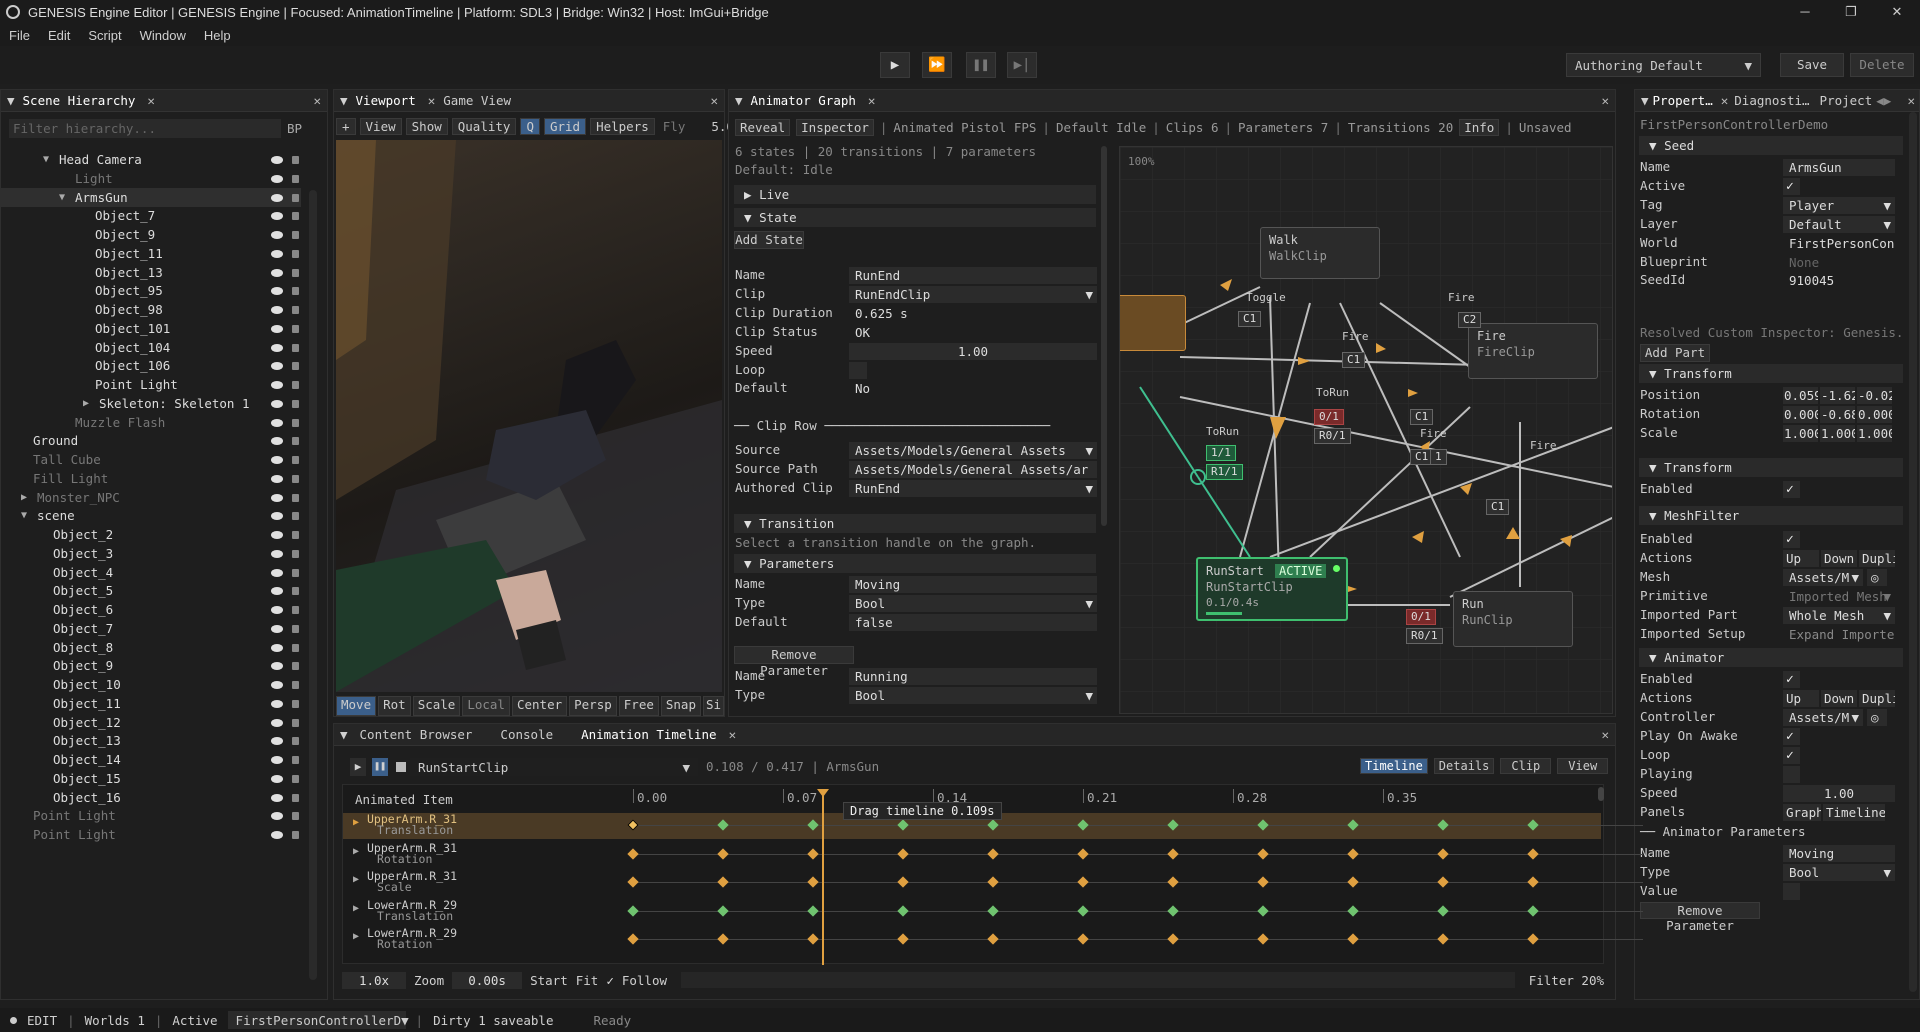 The width and height of the screenshot is (1920, 1032). What do you see at coordinates (151, 234) in the screenshot?
I see `hierarchy-item: Object_9` at bounding box center [151, 234].